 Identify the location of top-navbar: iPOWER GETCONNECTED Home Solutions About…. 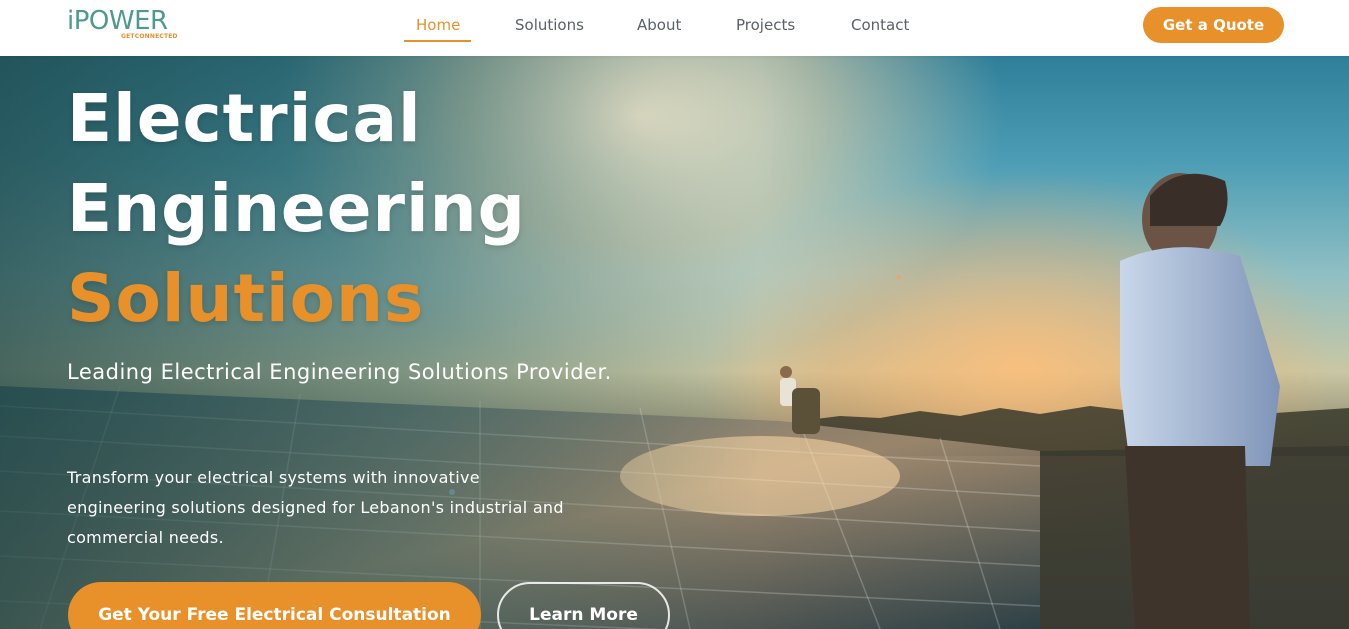
(674, 28).